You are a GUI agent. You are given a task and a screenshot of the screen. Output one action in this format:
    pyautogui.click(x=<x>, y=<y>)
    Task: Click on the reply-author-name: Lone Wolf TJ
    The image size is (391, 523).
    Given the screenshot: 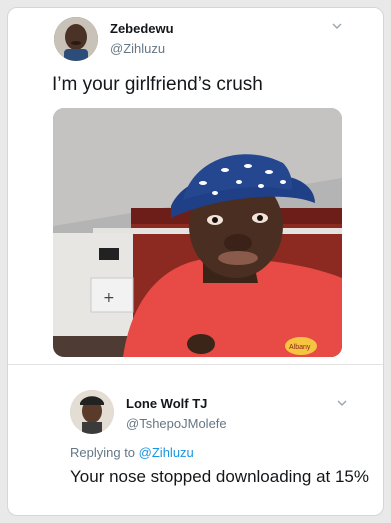 What is the action you would take?
    pyautogui.click(x=166, y=403)
    